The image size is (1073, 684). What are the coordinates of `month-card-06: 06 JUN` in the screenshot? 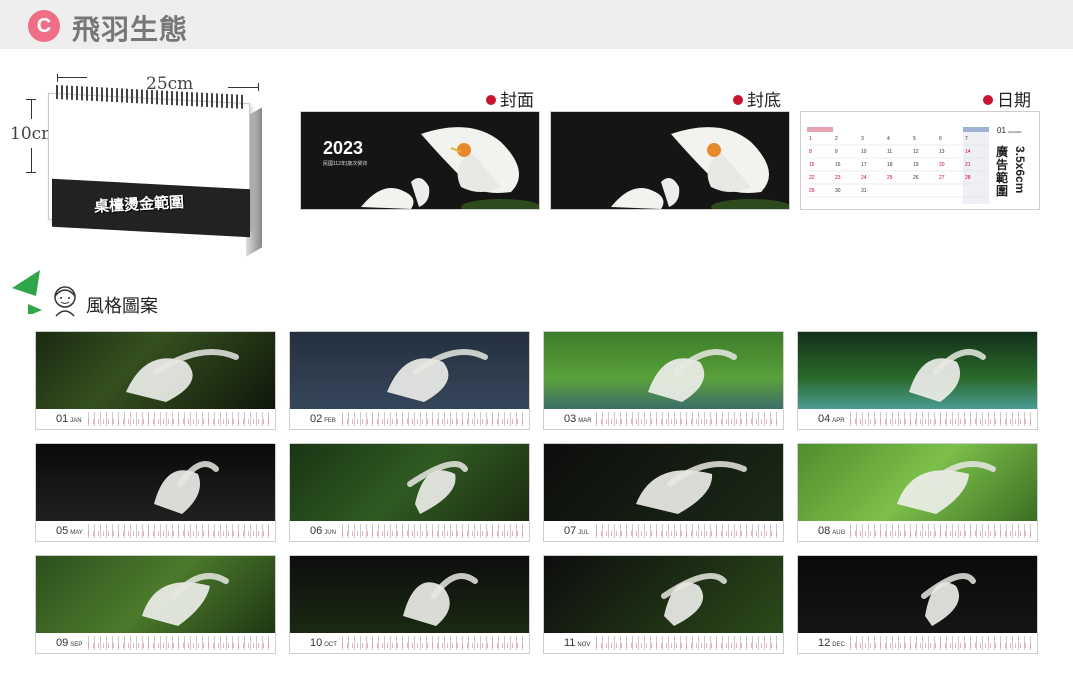 It's located at (409, 492).